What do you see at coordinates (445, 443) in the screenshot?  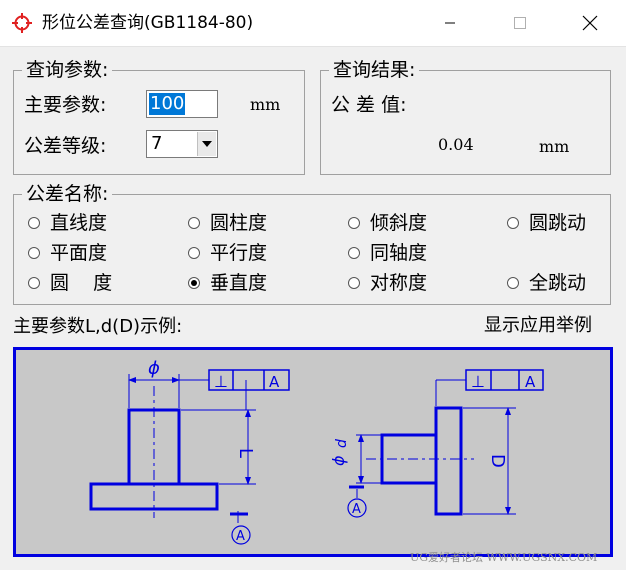 I see `right-part-drawing` at bounding box center [445, 443].